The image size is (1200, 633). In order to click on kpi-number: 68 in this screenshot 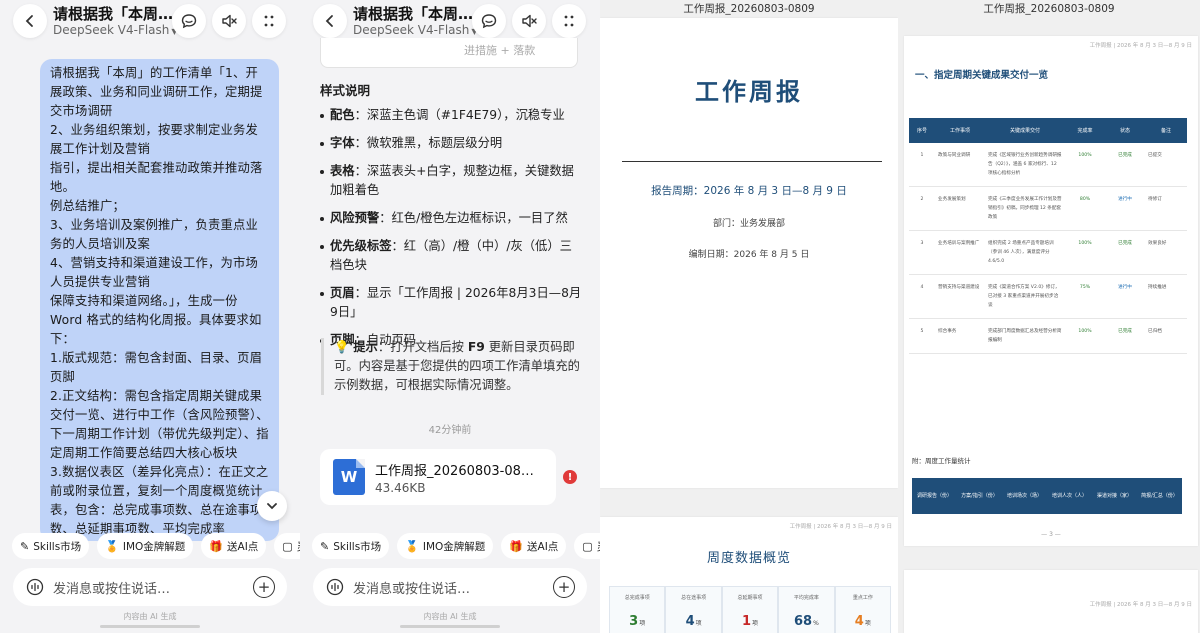, I will do `click(803, 621)`.